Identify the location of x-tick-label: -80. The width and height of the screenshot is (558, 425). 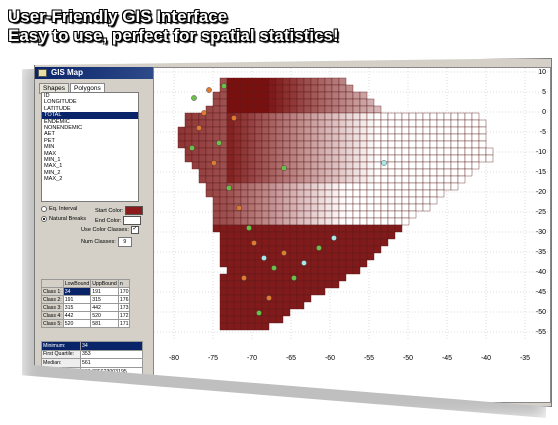
(174, 358).